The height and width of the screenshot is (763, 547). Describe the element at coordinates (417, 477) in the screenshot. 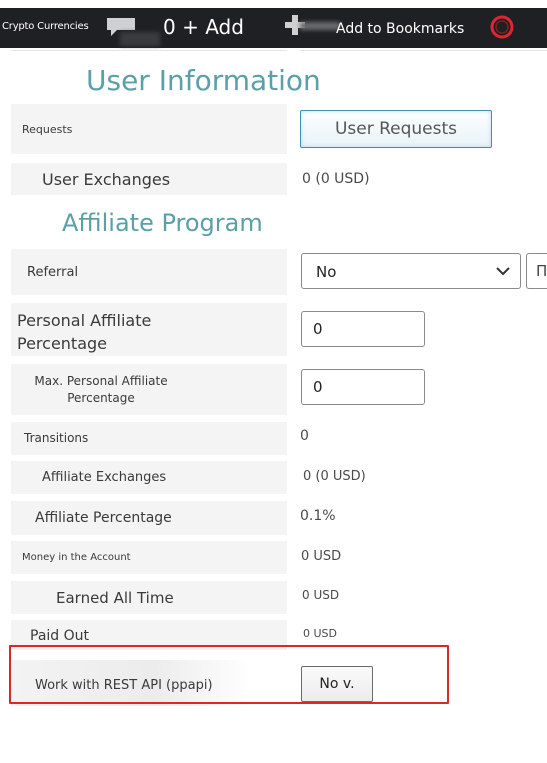

I see `affiliate-exchanges-value-cell: 0 (0 USD)` at that location.